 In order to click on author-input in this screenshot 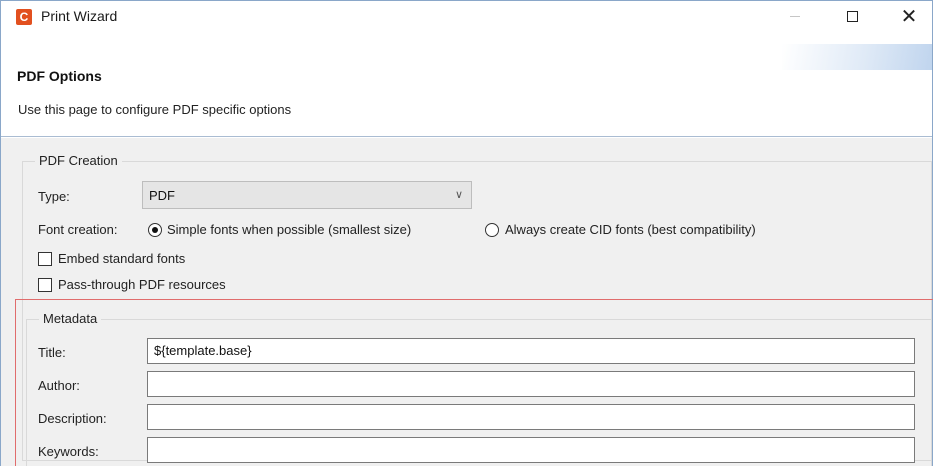, I will do `click(531, 384)`.